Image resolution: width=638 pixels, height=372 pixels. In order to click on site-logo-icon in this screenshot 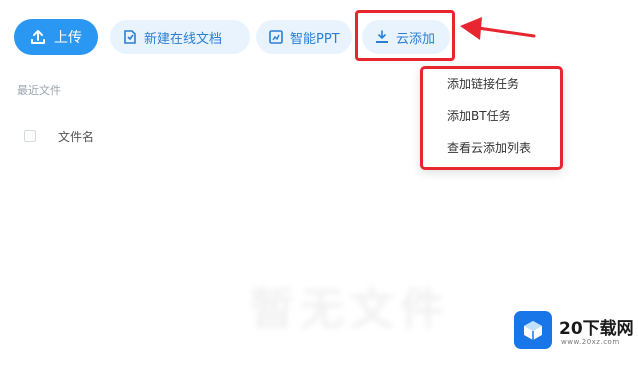, I will do `click(533, 330)`.